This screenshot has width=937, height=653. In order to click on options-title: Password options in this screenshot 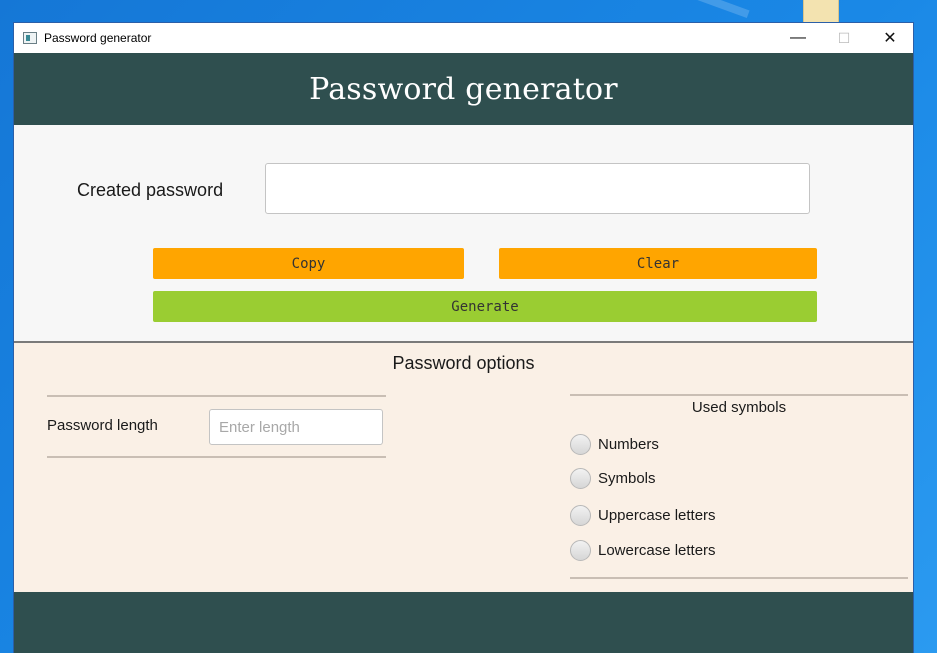, I will do `click(463, 363)`.